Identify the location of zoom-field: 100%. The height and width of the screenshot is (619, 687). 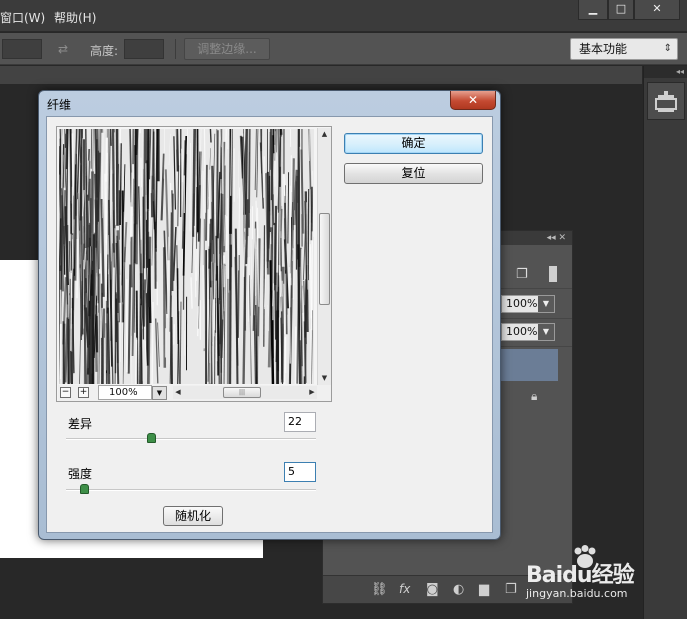
(125, 392).